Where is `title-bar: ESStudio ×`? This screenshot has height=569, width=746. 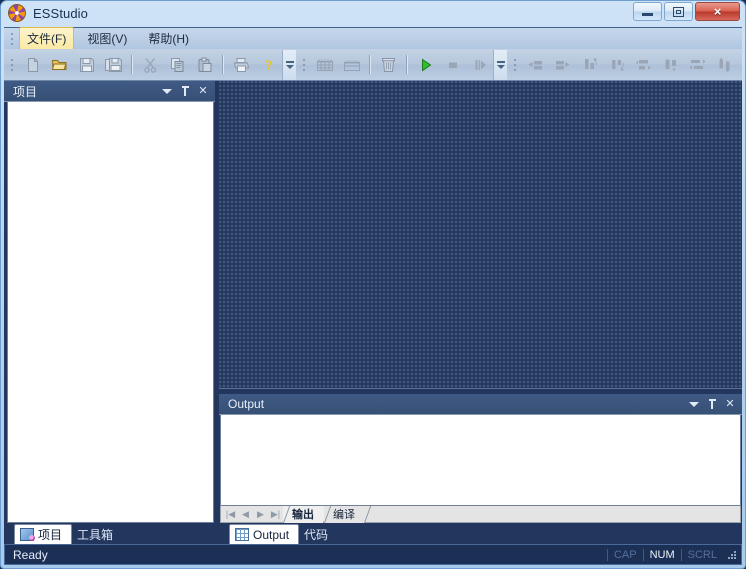 title-bar: ESStudio × is located at coordinates (373, 13).